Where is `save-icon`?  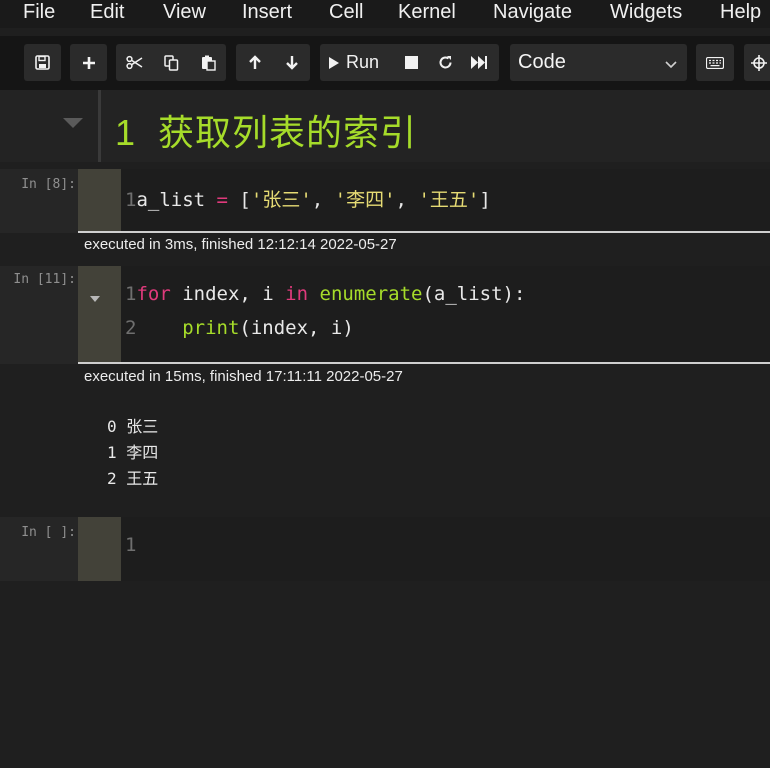 save-icon is located at coordinates (42, 62).